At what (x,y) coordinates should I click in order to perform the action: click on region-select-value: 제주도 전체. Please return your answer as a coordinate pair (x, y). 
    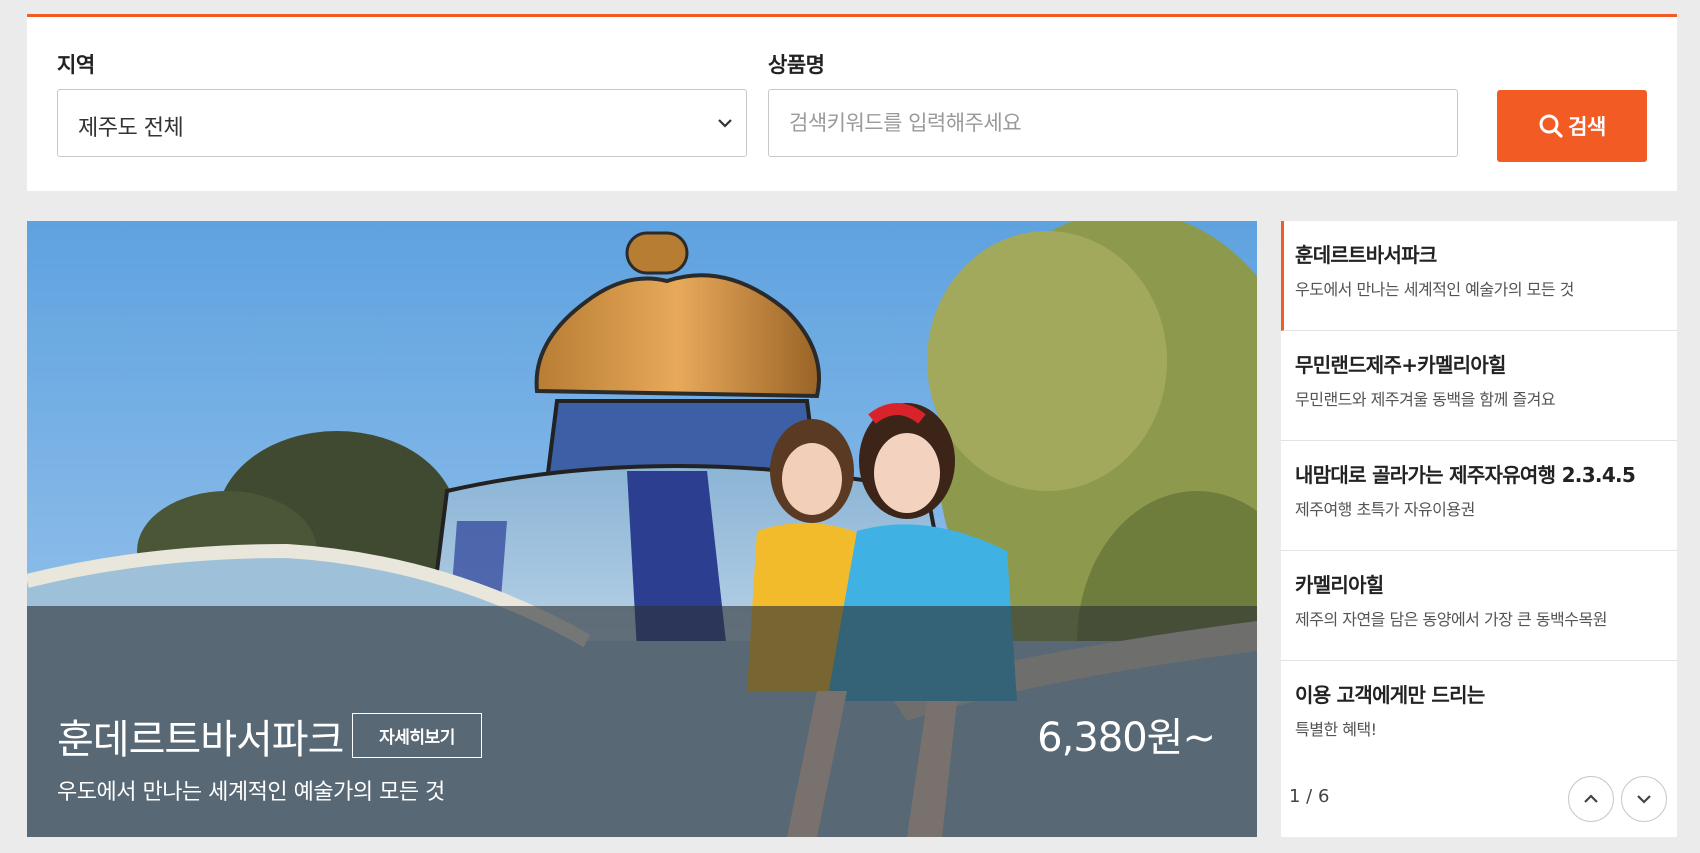
    Looking at the image, I should click on (131, 128).